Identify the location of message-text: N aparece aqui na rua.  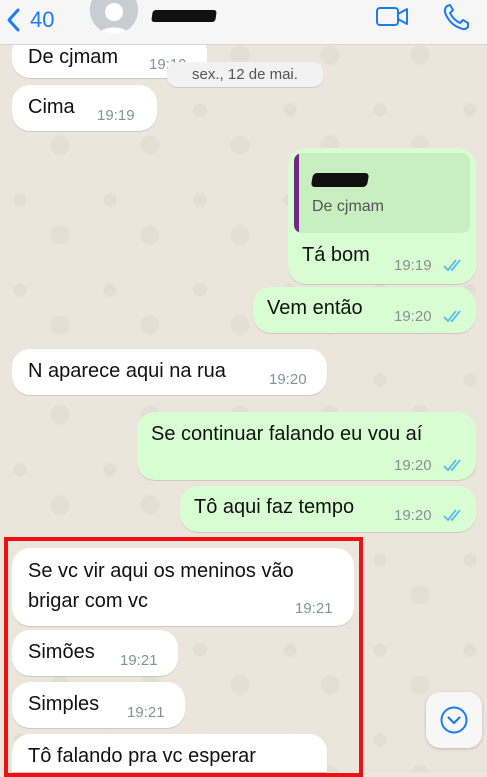
(127, 371).